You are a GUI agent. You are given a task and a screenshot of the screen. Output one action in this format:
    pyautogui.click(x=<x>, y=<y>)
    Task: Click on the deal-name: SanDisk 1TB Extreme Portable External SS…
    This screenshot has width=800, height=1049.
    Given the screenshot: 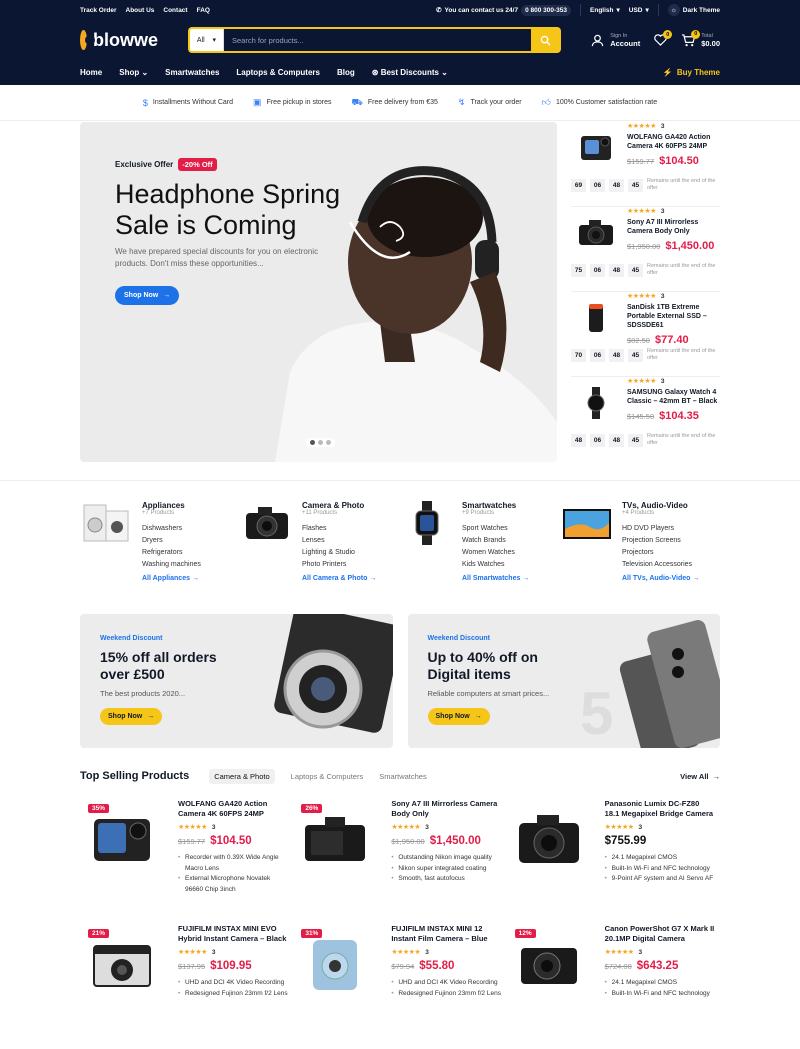 What is the action you would take?
    pyautogui.click(x=674, y=316)
    